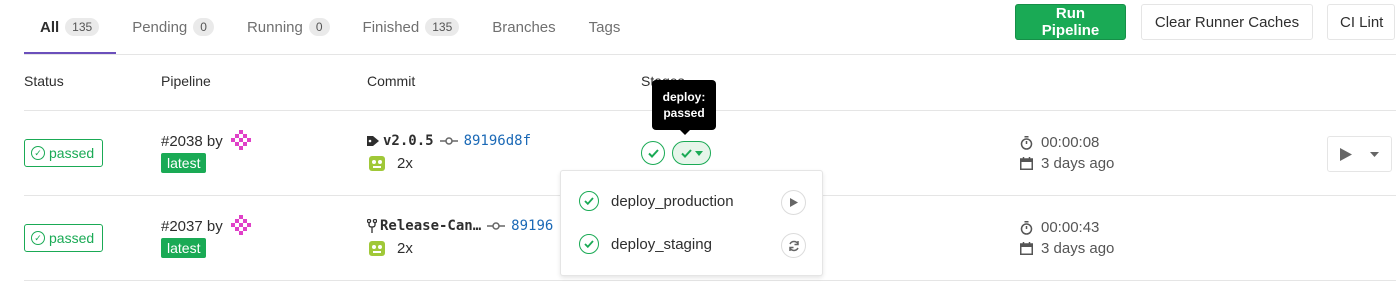  What do you see at coordinates (160, 27) in the screenshot?
I see `tab-pending-label: Pending` at bounding box center [160, 27].